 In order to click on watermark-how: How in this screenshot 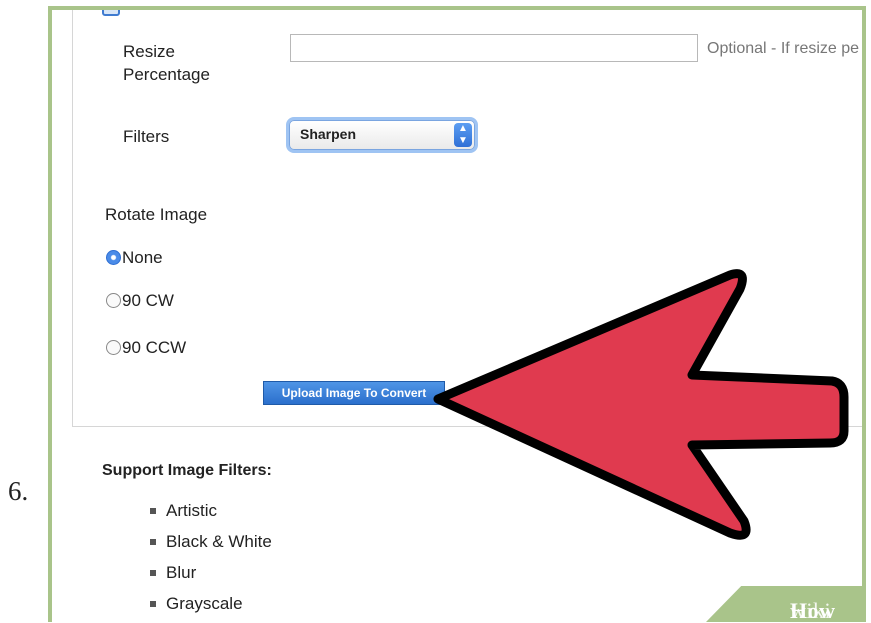, I will do `click(813, 610)`.